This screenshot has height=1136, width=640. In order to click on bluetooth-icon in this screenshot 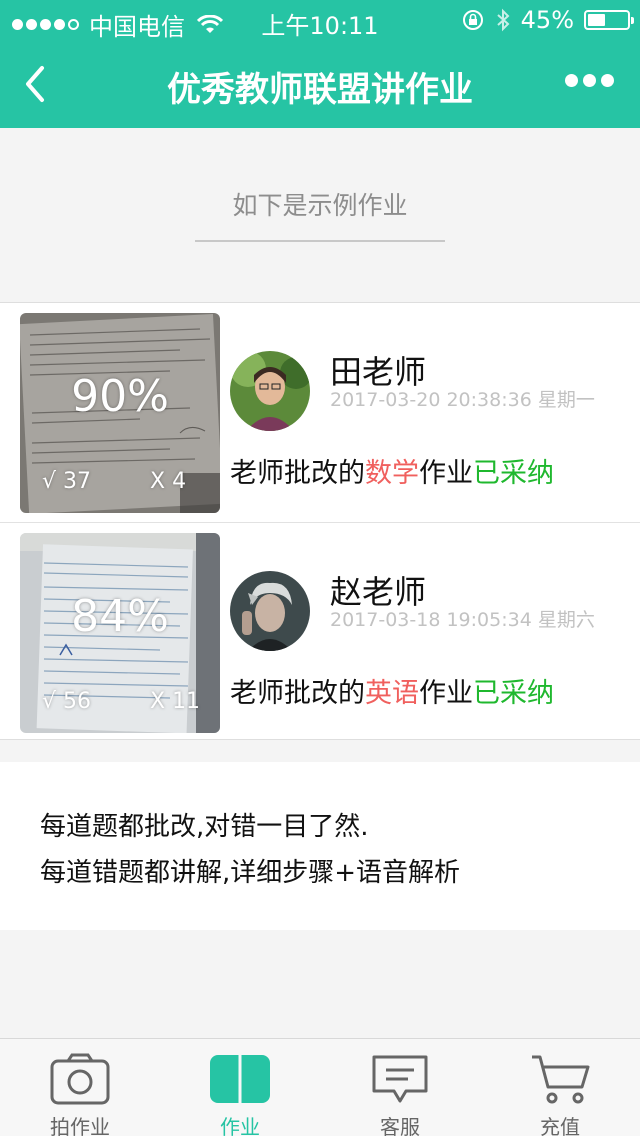, I will do `click(503, 20)`.